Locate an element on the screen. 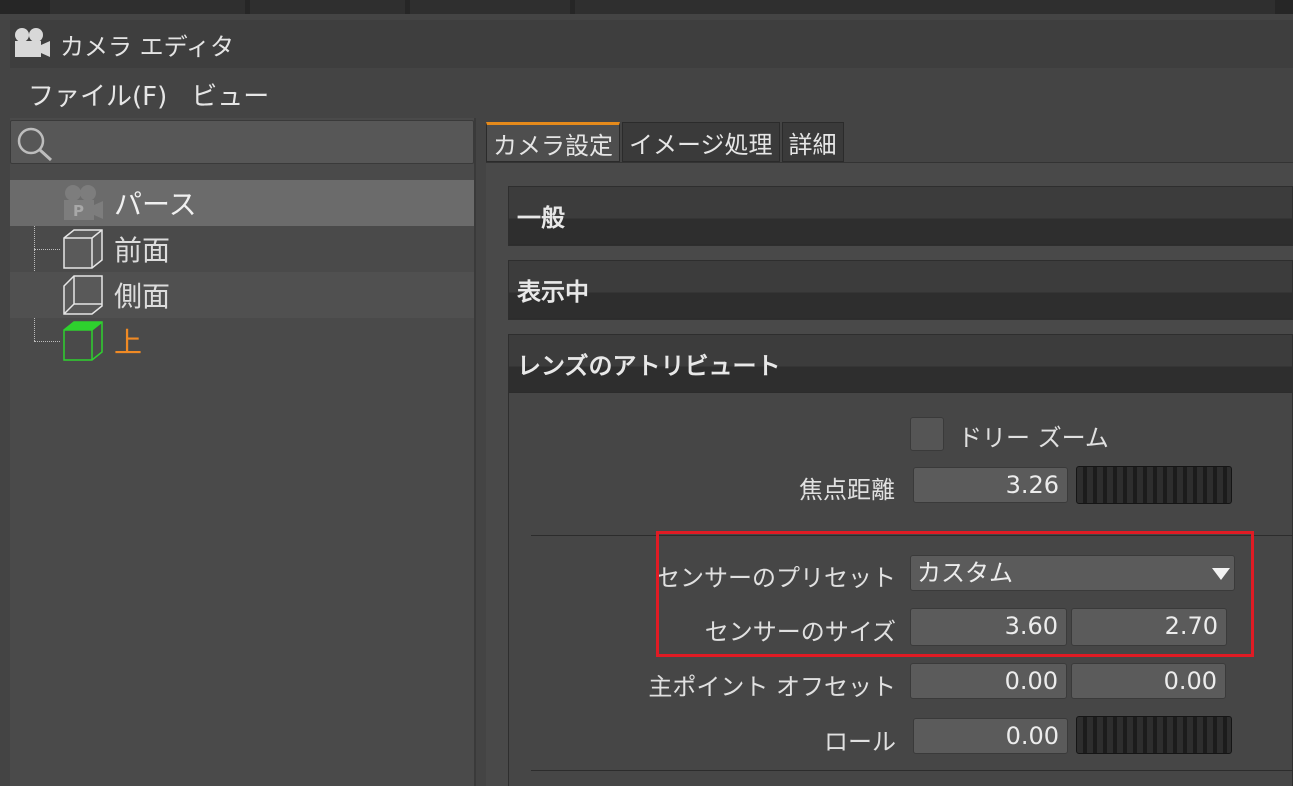  roll-slider is located at coordinates (1154, 735).